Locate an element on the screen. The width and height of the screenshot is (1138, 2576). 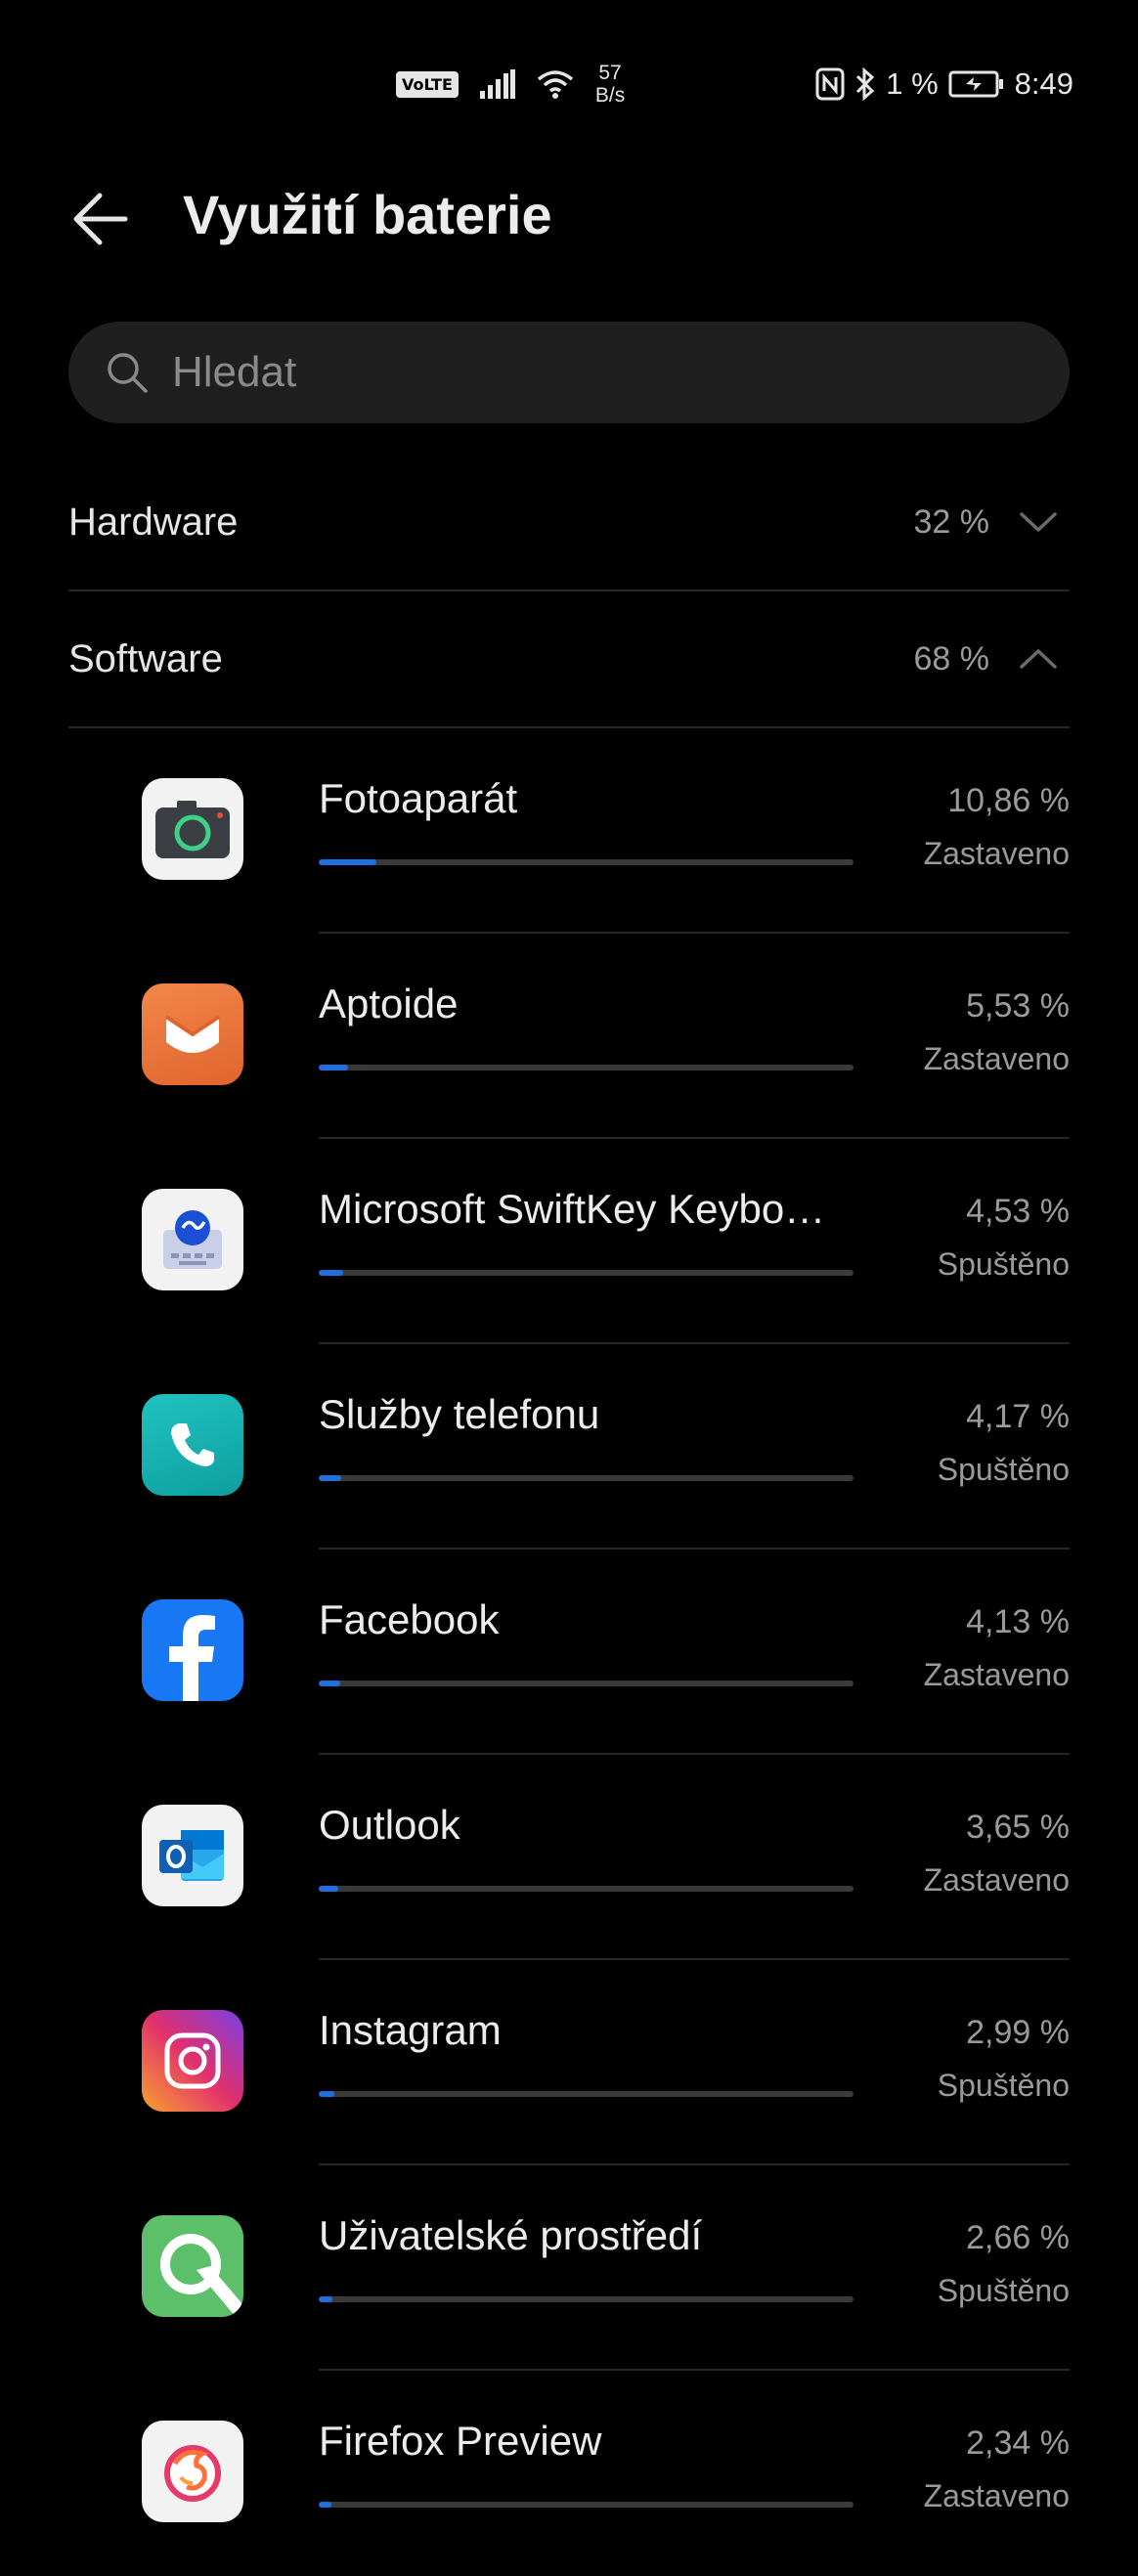
status-bar-right: 1 % 8:49 is located at coordinates (944, 84).